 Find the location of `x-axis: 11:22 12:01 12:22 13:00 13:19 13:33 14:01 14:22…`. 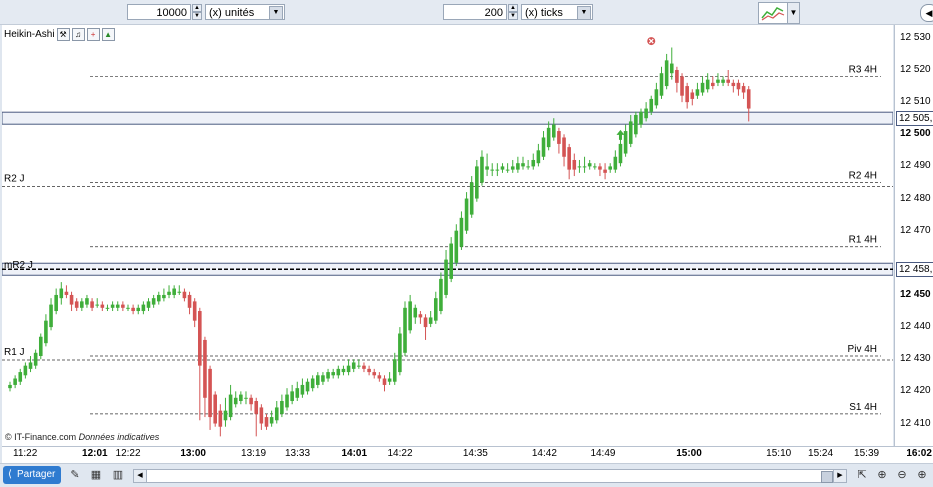

x-axis: 11:22 12:01 12:22 13:00 13:19 13:33 14:01 14:22… is located at coordinates (467, 455).